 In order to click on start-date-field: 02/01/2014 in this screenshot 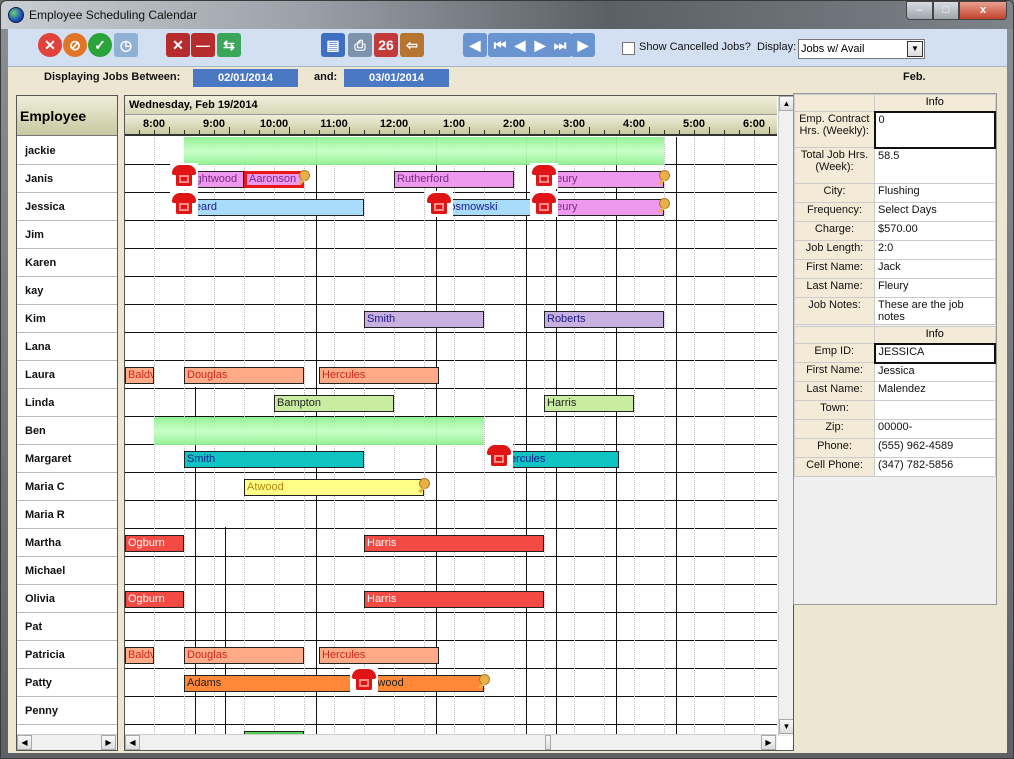, I will do `click(245, 78)`.